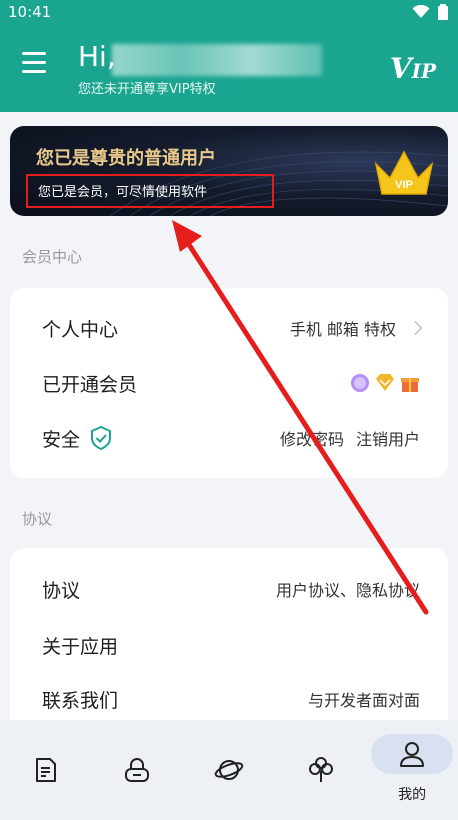 The image size is (458, 820). What do you see at coordinates (229, 171) in the screenshot?
I see `vip-banner: 您已是尊贵的普通用户 您已是会员，可尽情使用软件 VIP` at bounding box center [229, 171].